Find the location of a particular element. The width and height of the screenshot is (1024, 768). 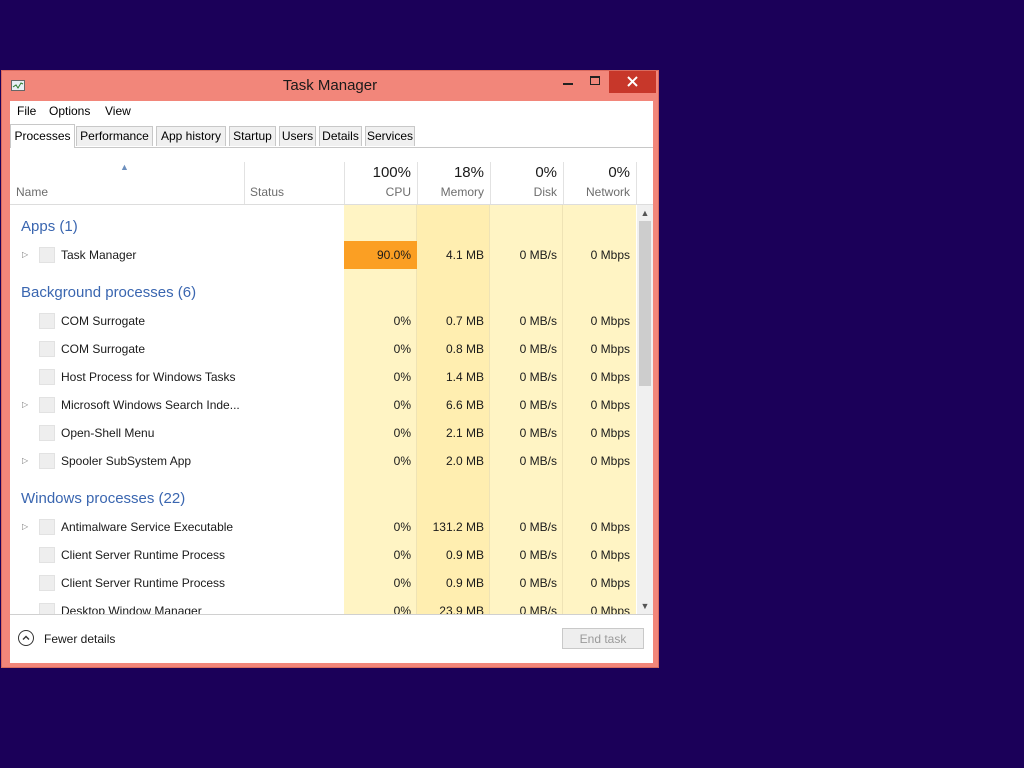

group-header-background: Background processes (6) is located at coordinates (323, 291).